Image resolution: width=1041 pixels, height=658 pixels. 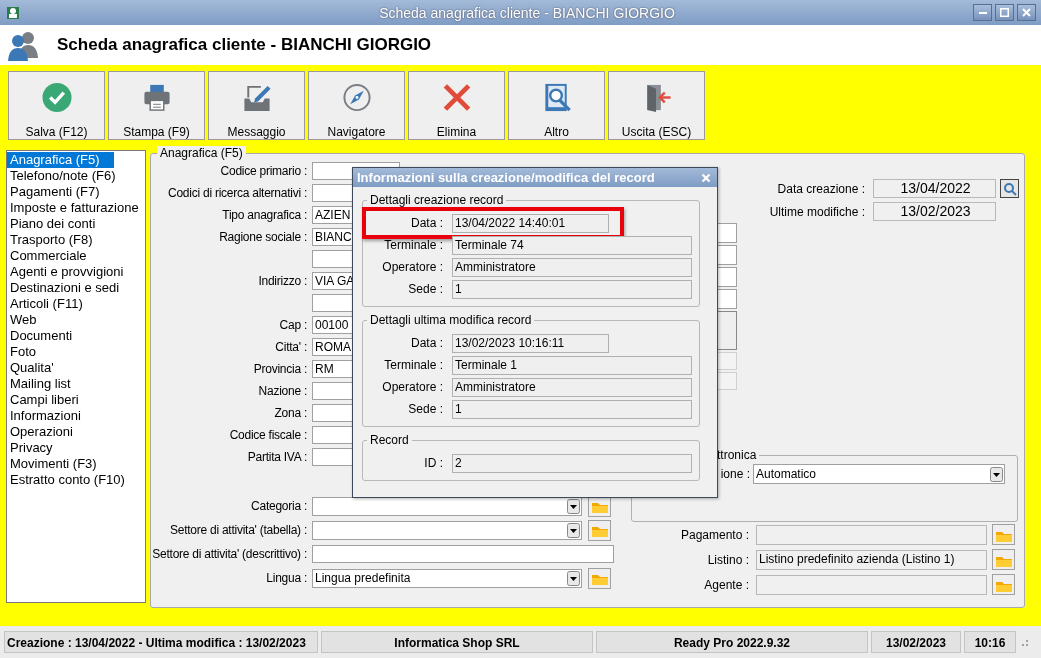 What do you see at coordinates (279, 506) in the screenshot?
I see `field-label: Categoria :` at bounding box center [279, 506].